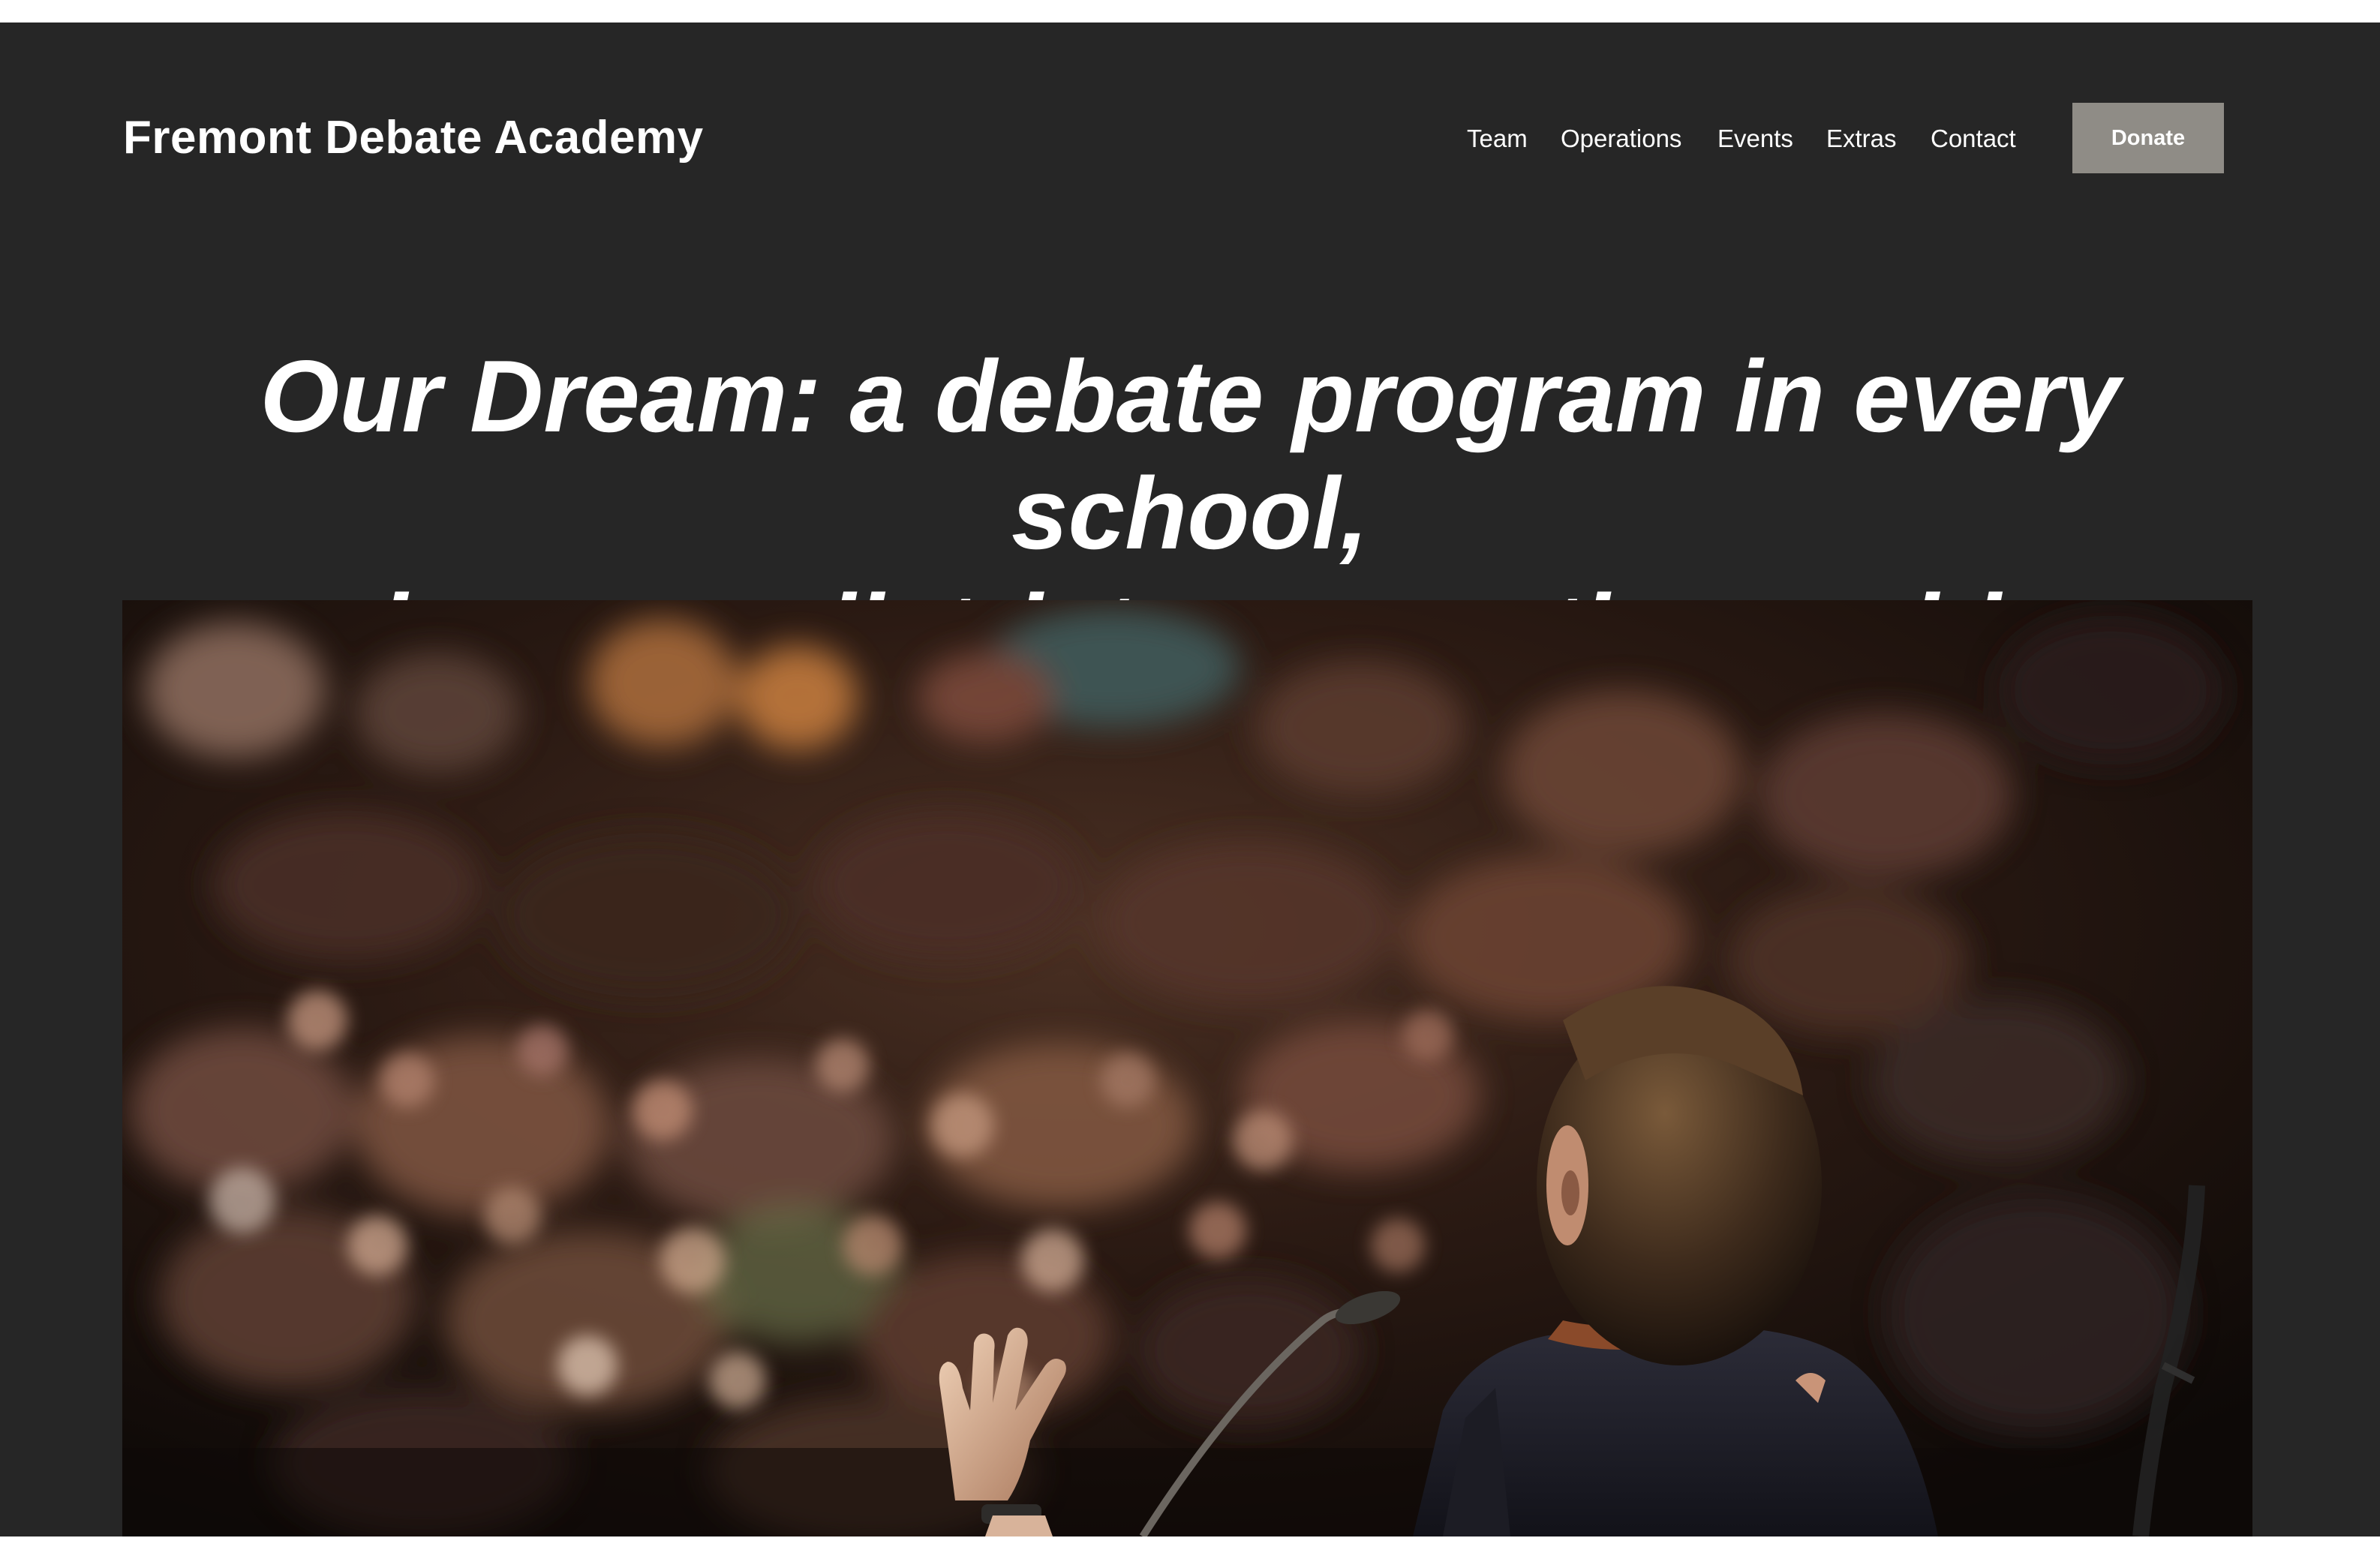 The width and height of the screenshot is (2380, 1559). I want to click on nav-link-operations: Operations, so click(1621, 139).